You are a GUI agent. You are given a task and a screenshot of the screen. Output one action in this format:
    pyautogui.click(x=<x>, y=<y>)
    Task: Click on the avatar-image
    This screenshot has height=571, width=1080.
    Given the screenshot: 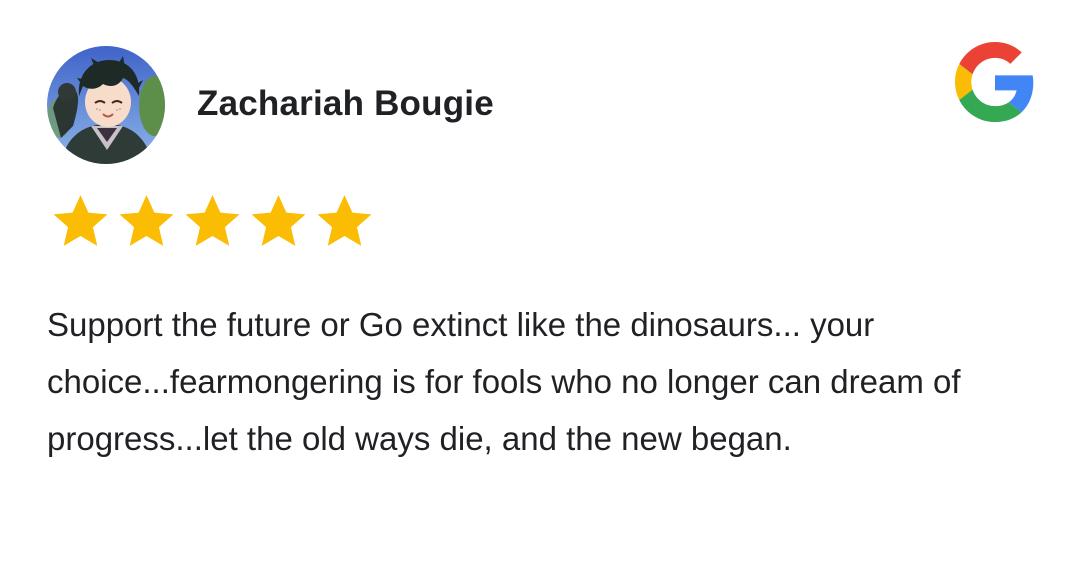 What is the action you would take?
    pyautogui.click(x=106, y=105)
    